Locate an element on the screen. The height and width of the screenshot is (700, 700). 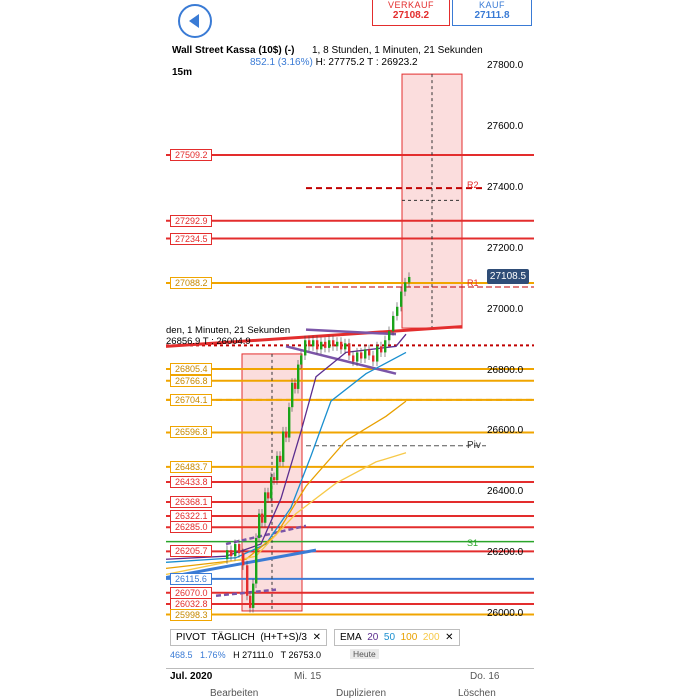
level-price-label: 27088.2 is located at coordinates (191, 283).